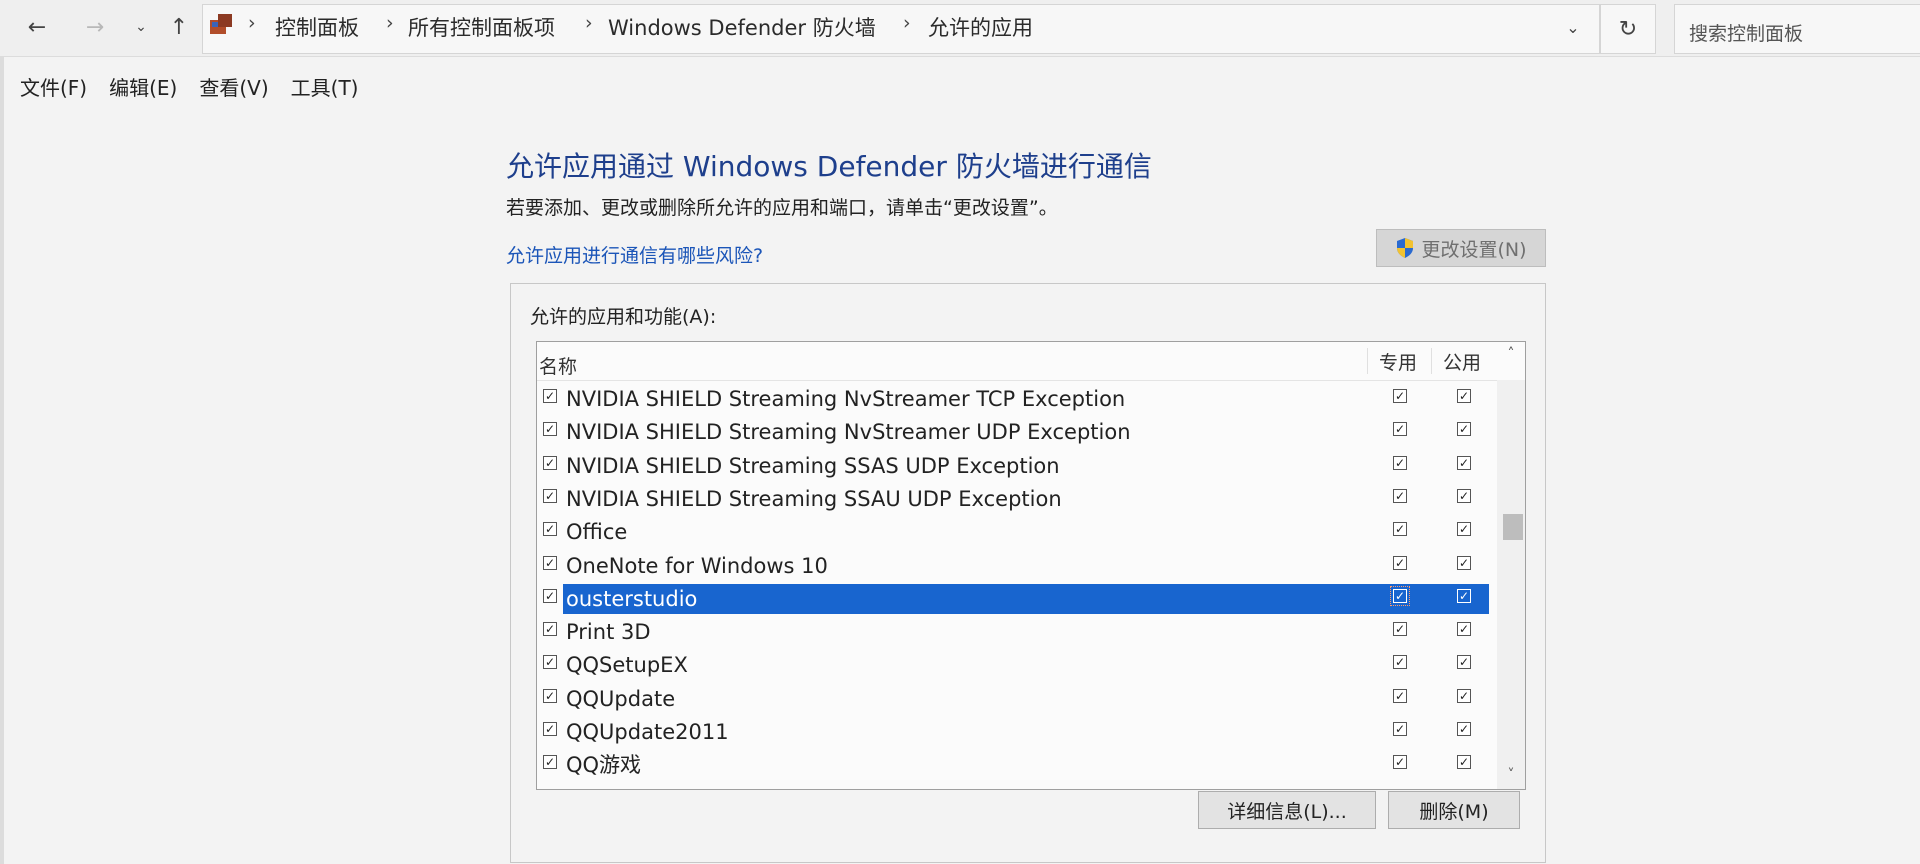 This screenshot has width=1920, height=864. Describe the element at coordinates (782, 208) in the screenshot. I see `page-description: 若要添加、更改或删除所允许的应用和端口，请单击“更改设置”。` at that location.